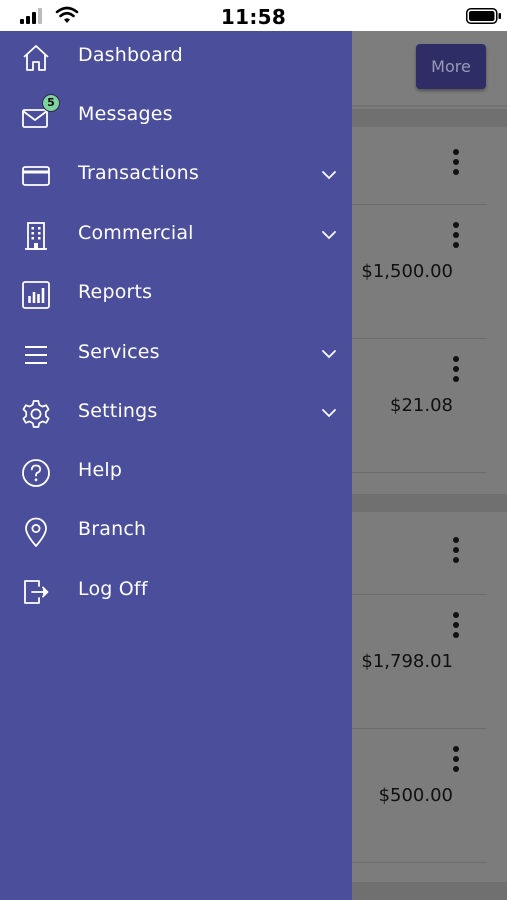 Image resolution: width=507 pixels, height=900 pixels. I want to click on menu-item-branch: Branch, so click(176, 532).